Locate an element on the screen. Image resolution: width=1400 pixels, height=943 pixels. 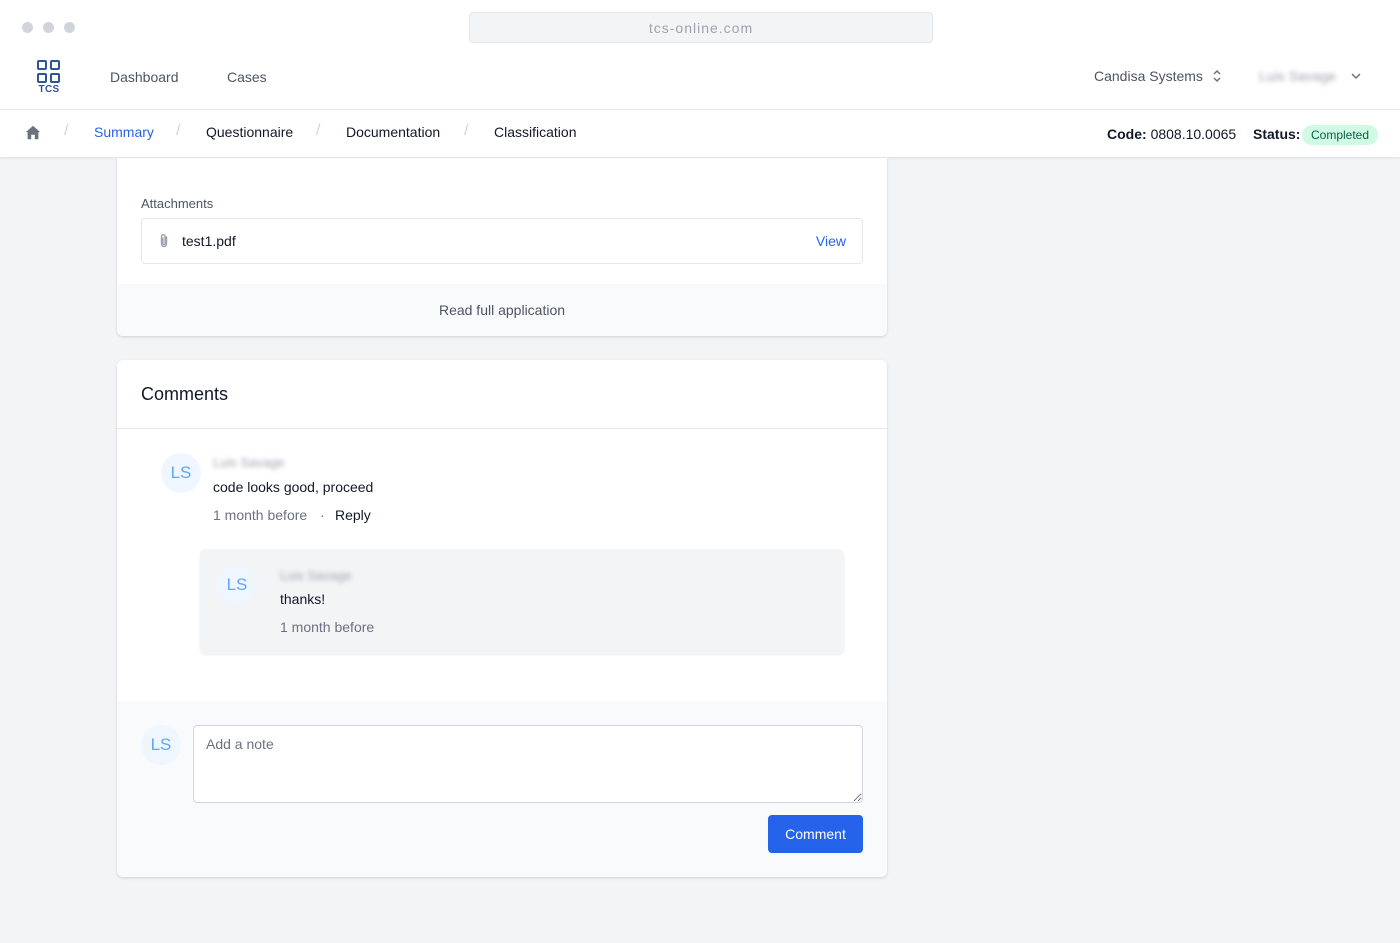
comment-text: code looks good, proceed is located at coordinates (293, 487).